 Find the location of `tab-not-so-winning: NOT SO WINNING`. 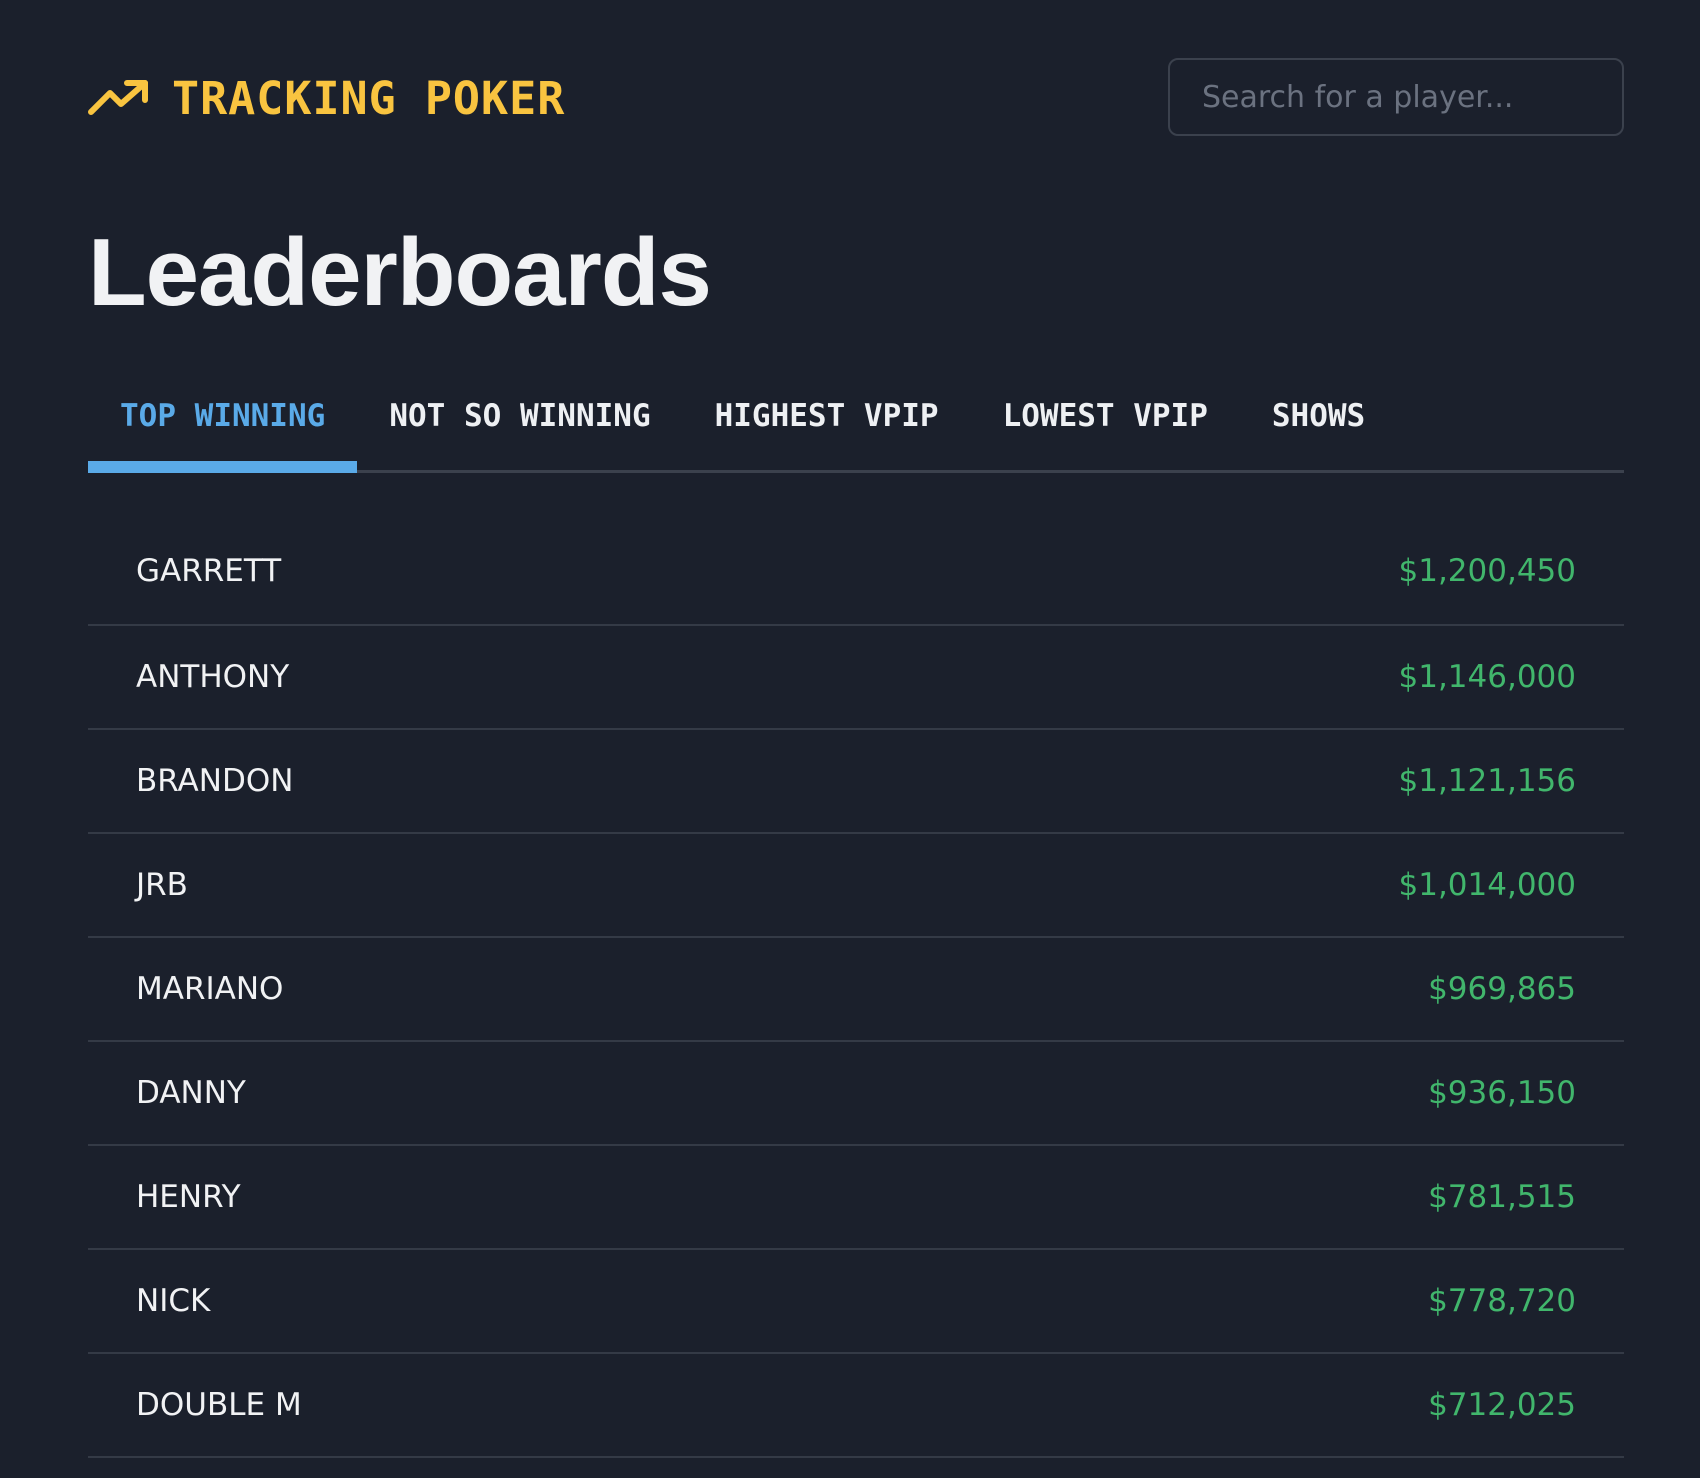

tab-not-so-winning: NOT SO WINNING is located at coordinates (519, 424).